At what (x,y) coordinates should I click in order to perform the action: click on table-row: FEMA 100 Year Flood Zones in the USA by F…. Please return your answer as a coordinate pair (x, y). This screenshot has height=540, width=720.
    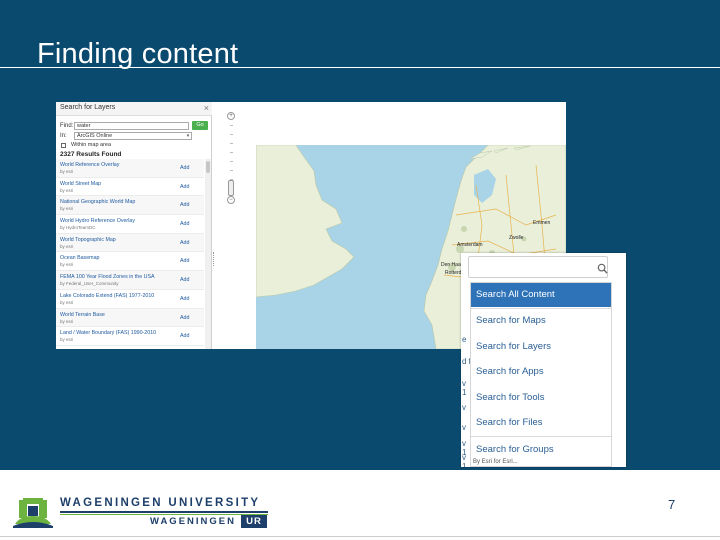
    Looking at the image, I should click on (130, 280).